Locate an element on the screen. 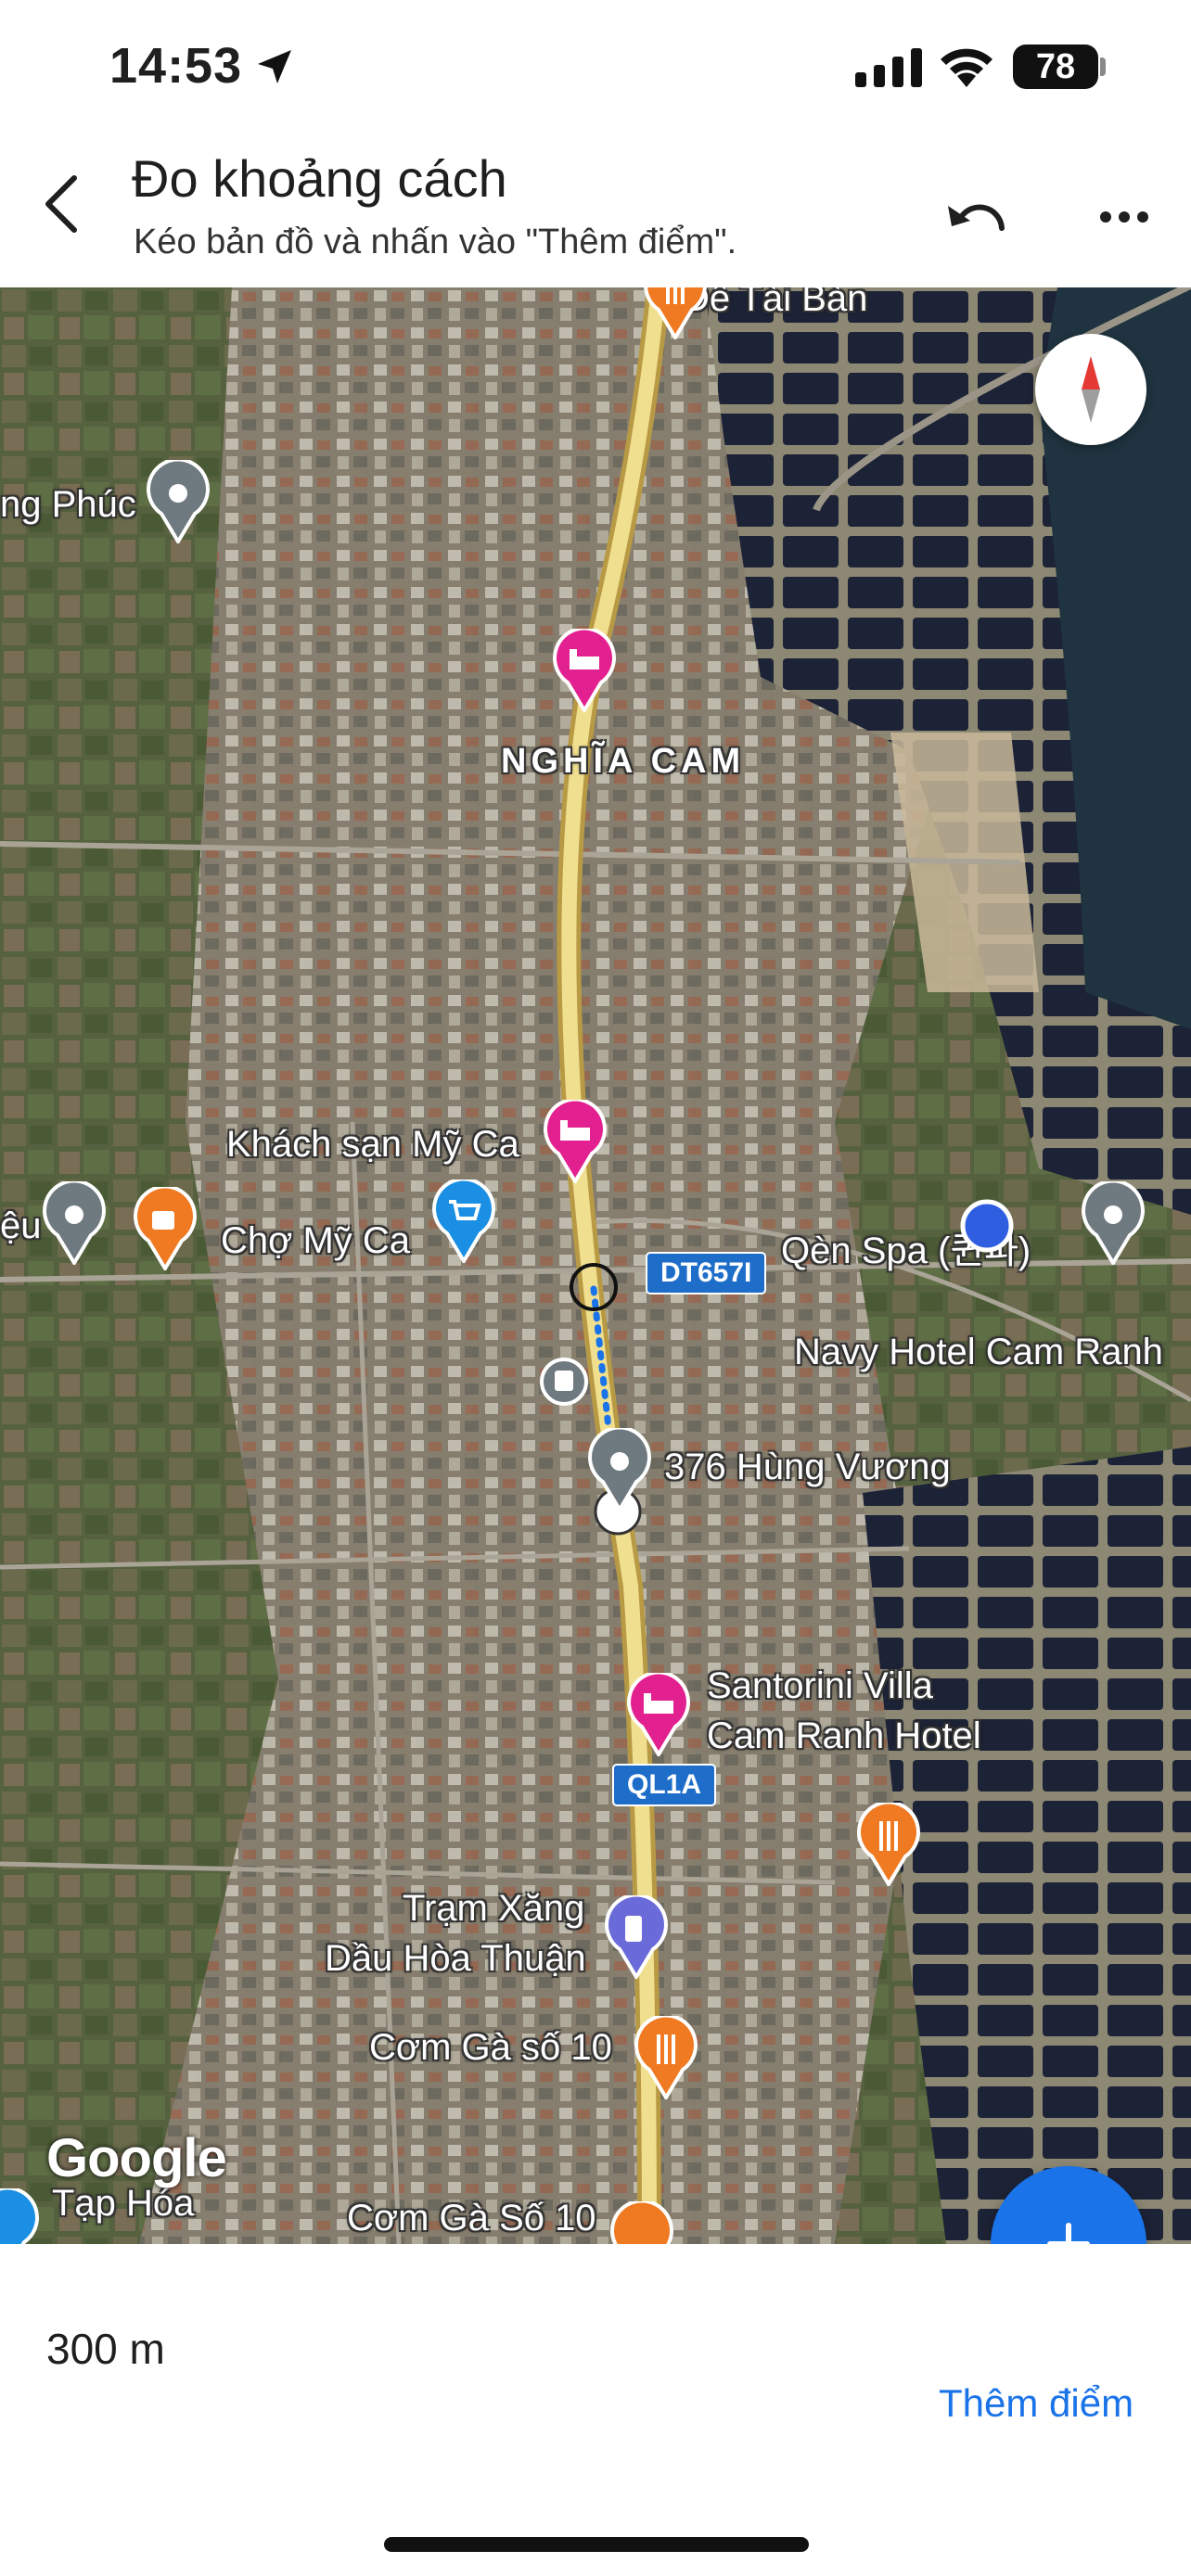 The width and height of the screenshot is (1191, 2576). road-shield-dt657i: DT657I is located at coordinates (706, 1273).